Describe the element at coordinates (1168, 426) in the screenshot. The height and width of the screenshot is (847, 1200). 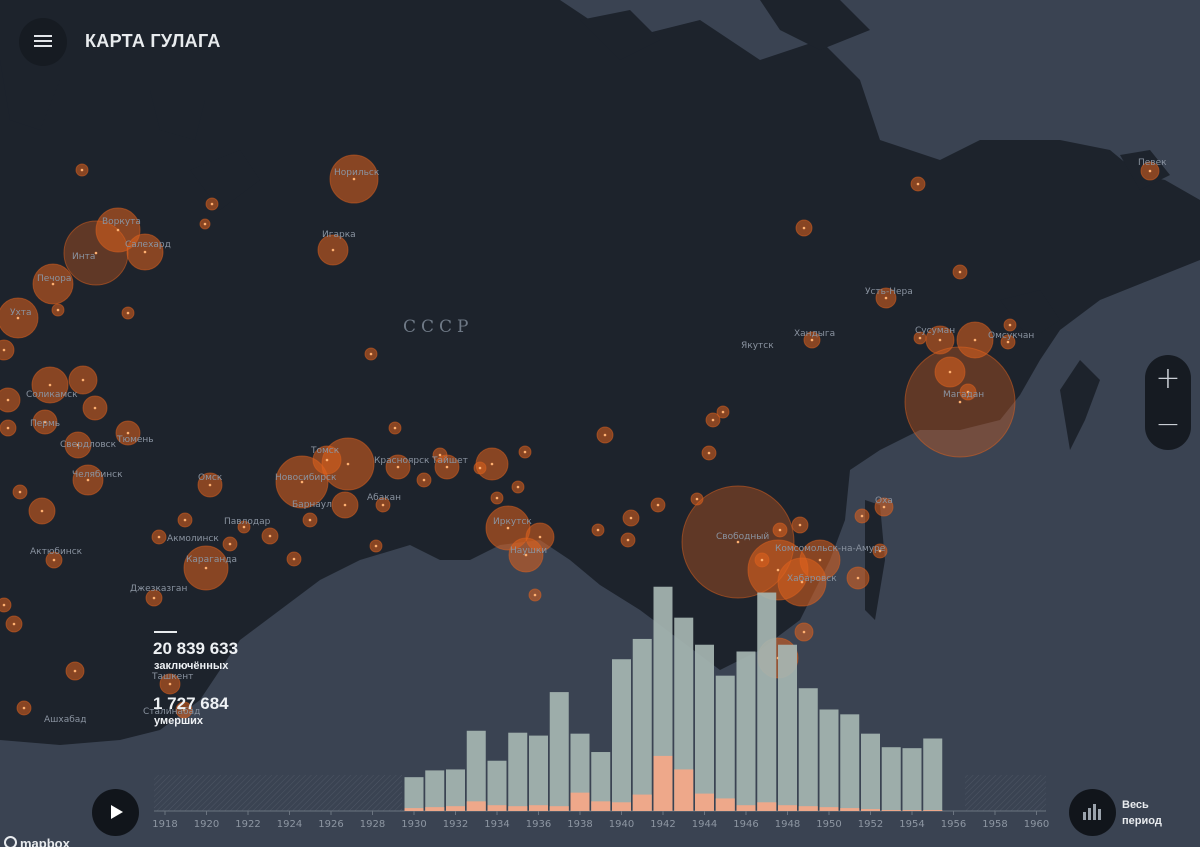
I see `zoom-out-button: −` at that location.